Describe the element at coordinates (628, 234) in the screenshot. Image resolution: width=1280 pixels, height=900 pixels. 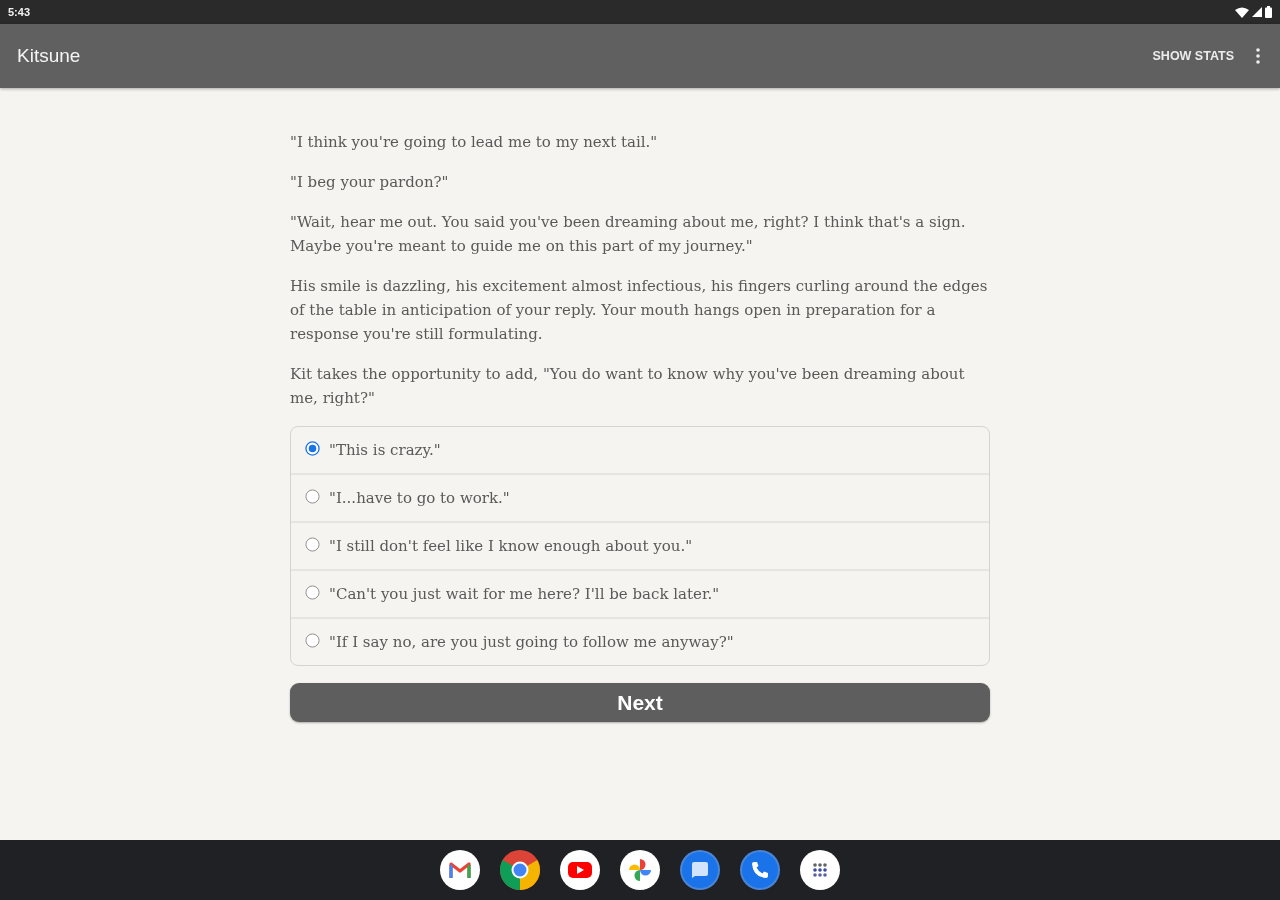
I see `story-paragraph: "Wait, hear me out. You said you've been dreaming about me, right? I think that's a sign. Maybe you're meant to guide me on this part of my journey."` at that location.